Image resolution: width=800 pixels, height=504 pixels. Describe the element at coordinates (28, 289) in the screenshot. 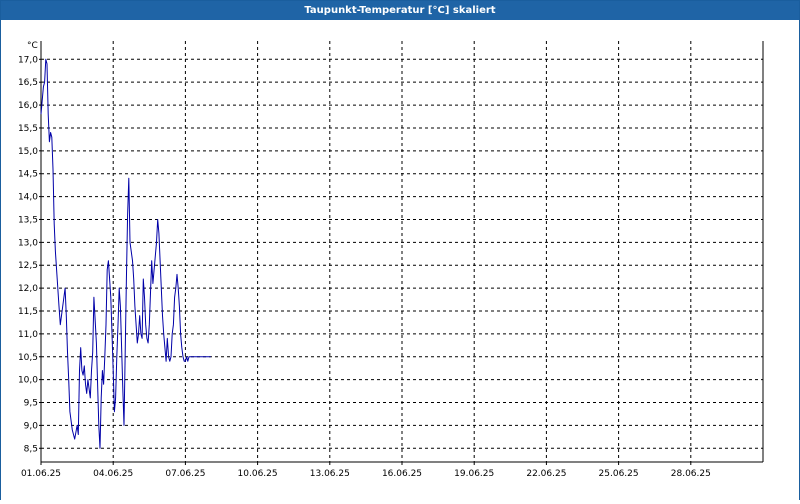

I see `y-tick-label: 12,0` at that location.